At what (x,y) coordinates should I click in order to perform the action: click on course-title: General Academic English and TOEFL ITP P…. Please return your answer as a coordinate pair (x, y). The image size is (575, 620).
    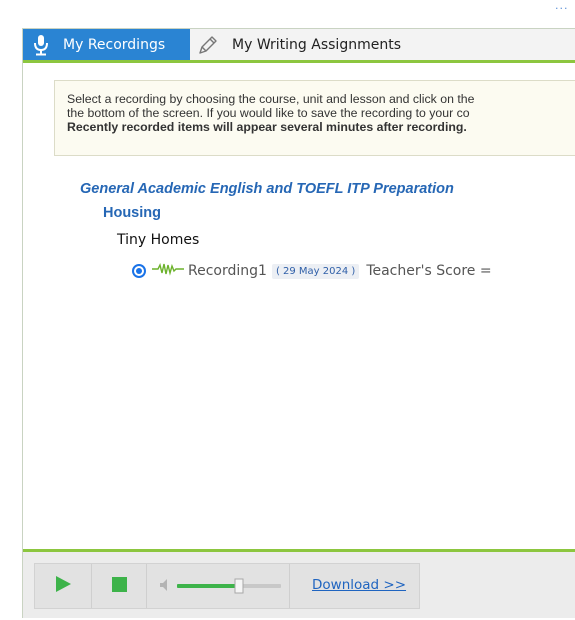
    Looking at the image, I should click on (267, 189).